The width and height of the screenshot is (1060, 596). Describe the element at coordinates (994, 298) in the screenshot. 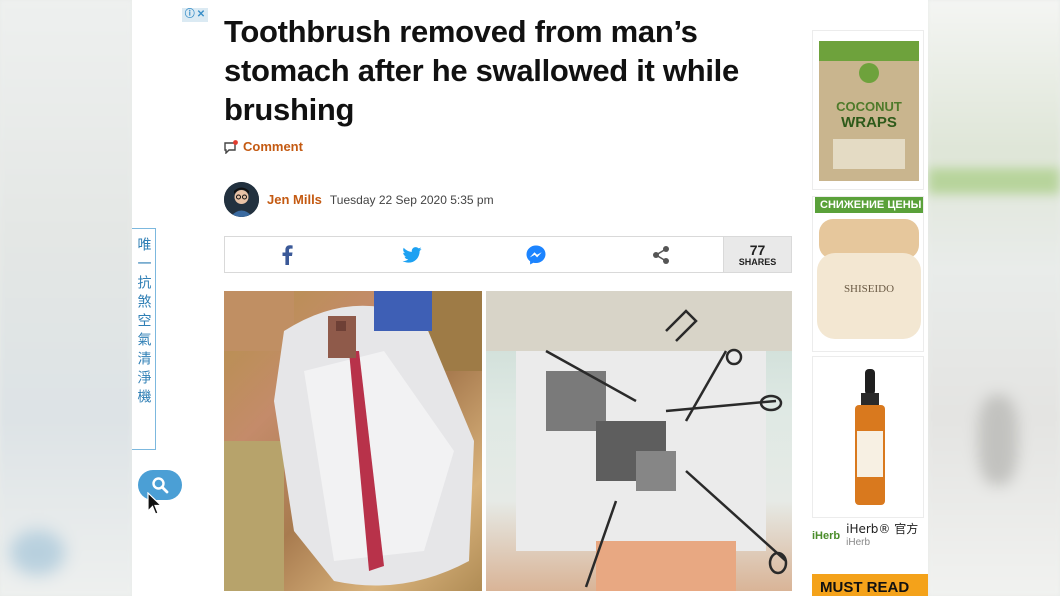

I see `blurred-background-right` at that location.